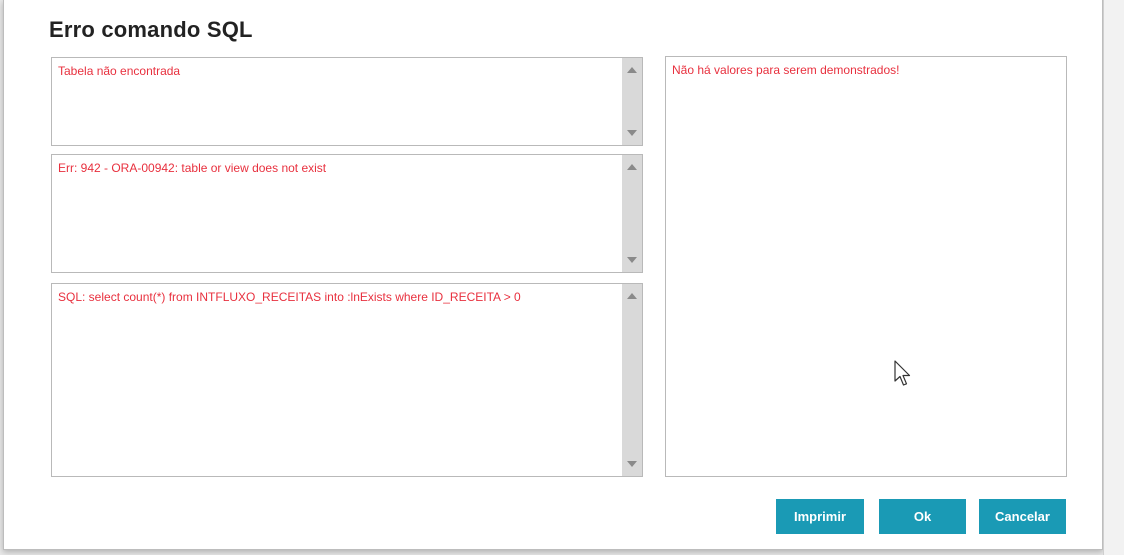 The width and height of the screenshot is (1124, 555). I want to click on error-message-textarea: Tabela não encontrada, so click(347, 101).